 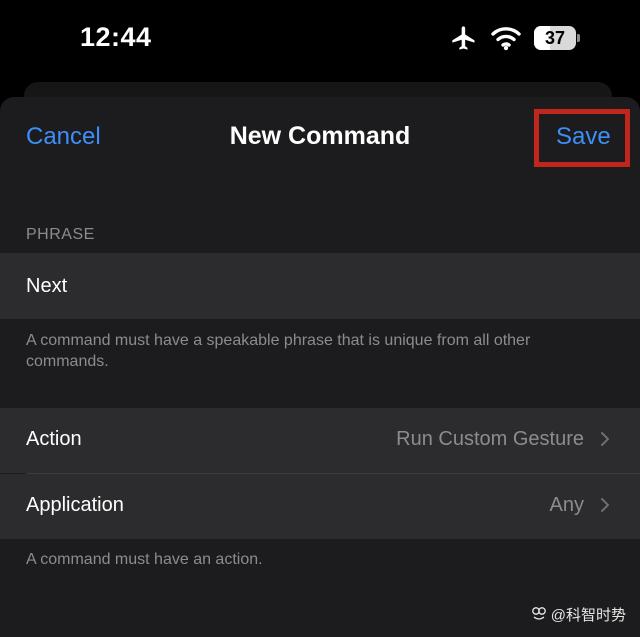 I want to click on wifi-icon, so click(x=506, y=38).